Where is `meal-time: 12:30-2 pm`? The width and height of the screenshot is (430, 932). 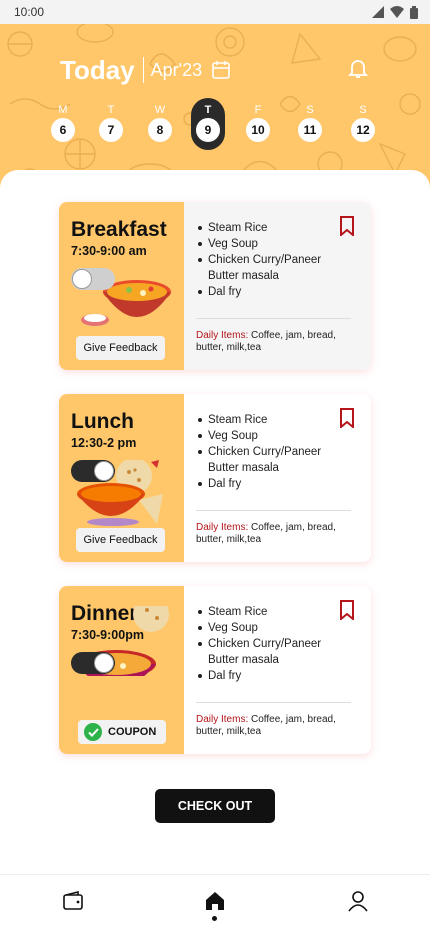 meal-time: 12:30-2 pm is located at coordinates (104, 443).